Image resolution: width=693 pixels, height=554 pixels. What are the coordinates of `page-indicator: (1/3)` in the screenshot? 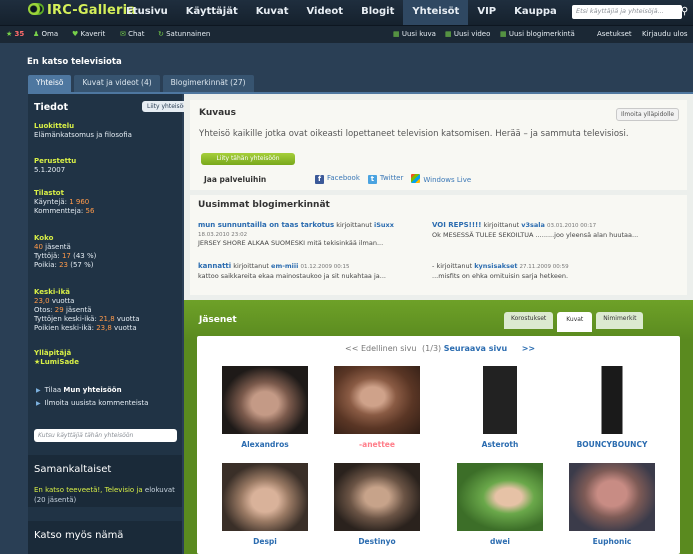 It's located at (432, 348).